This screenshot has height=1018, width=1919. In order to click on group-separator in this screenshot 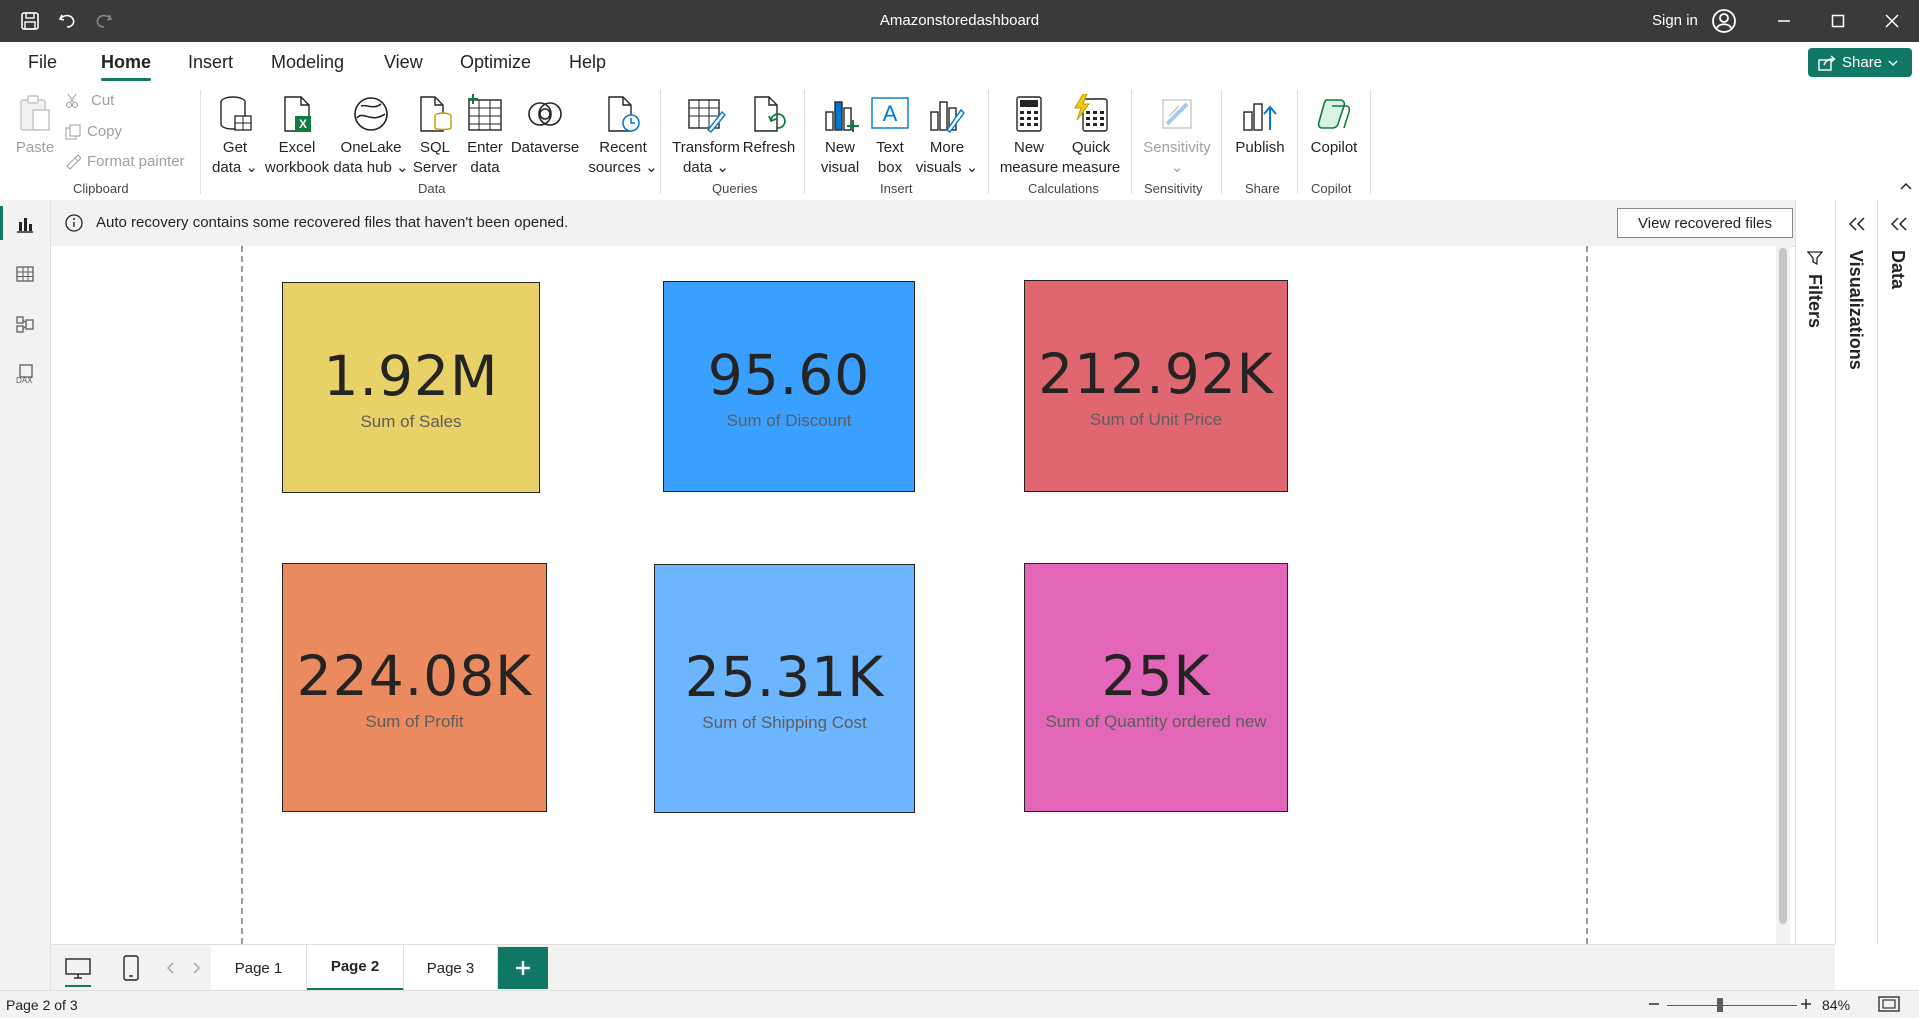, I will do `click(1221, 142)`.